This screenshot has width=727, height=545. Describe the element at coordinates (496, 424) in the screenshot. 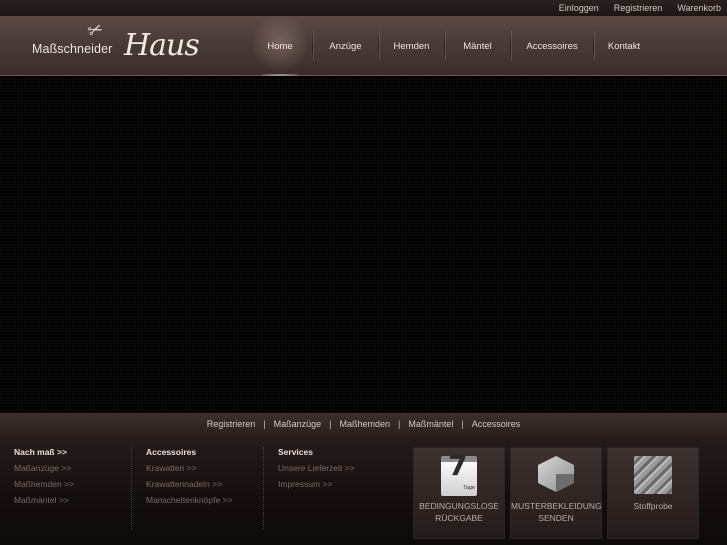

I see `strip-link-accessories: Accessoires` at that location.